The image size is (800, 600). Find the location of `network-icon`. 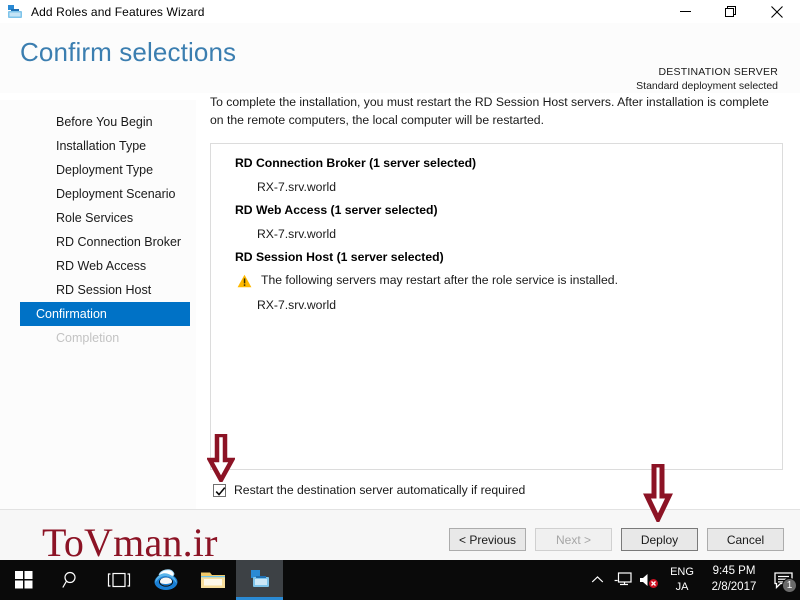

network-icon is located at coordinates (623, 580).